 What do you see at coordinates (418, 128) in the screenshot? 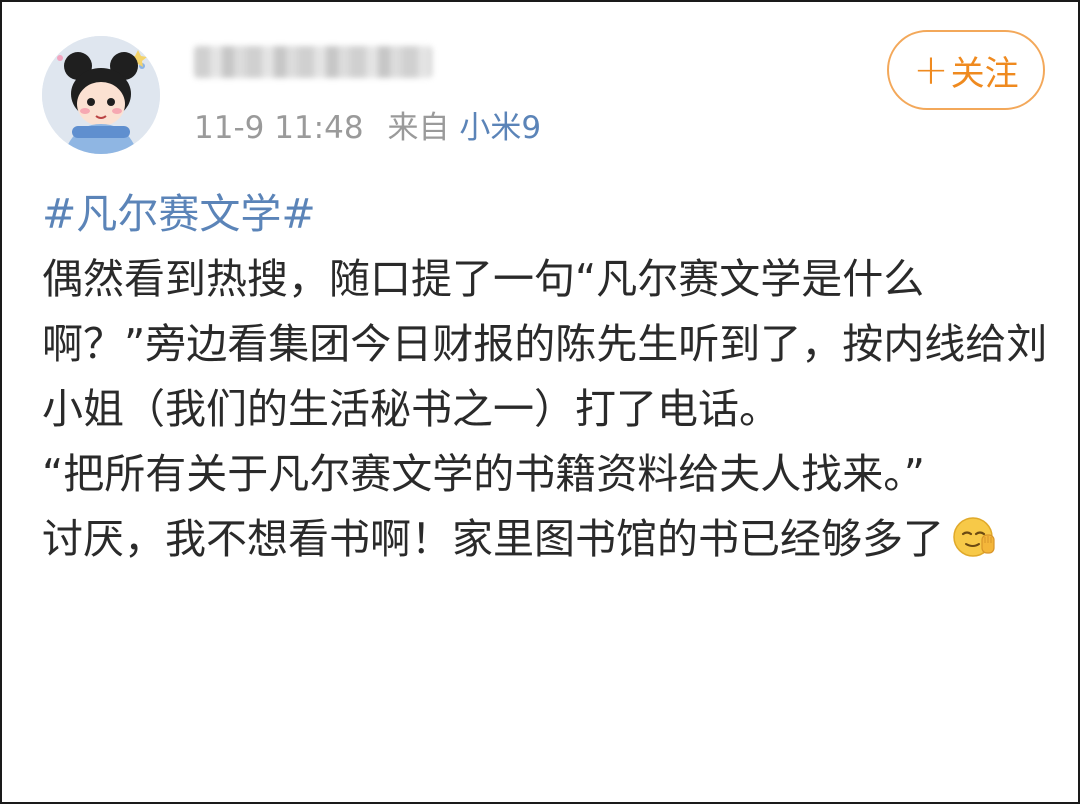
I see `source-label: 来自` at bounding box center [418, 128].